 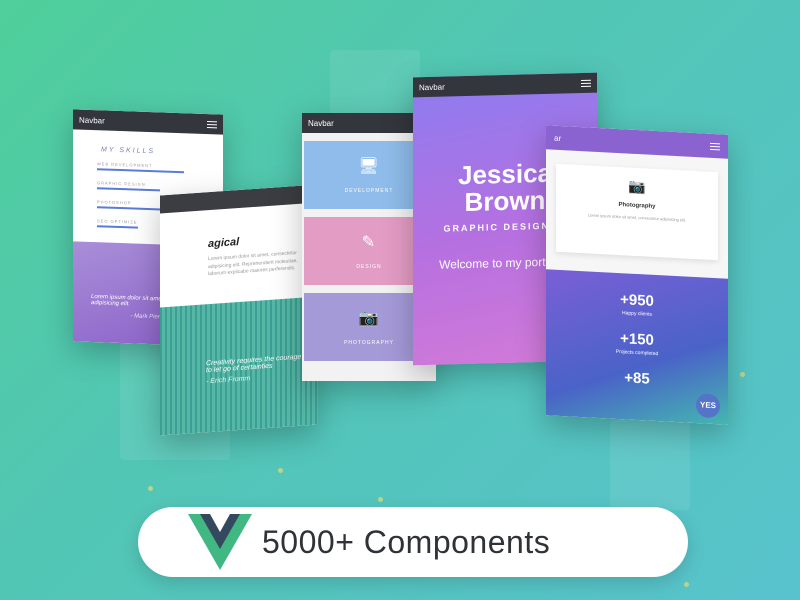 What do you see at coordinates (406, 541) in the screenshot?
I see `components-label: 5000+ Components` at bounding box center [406, 541].